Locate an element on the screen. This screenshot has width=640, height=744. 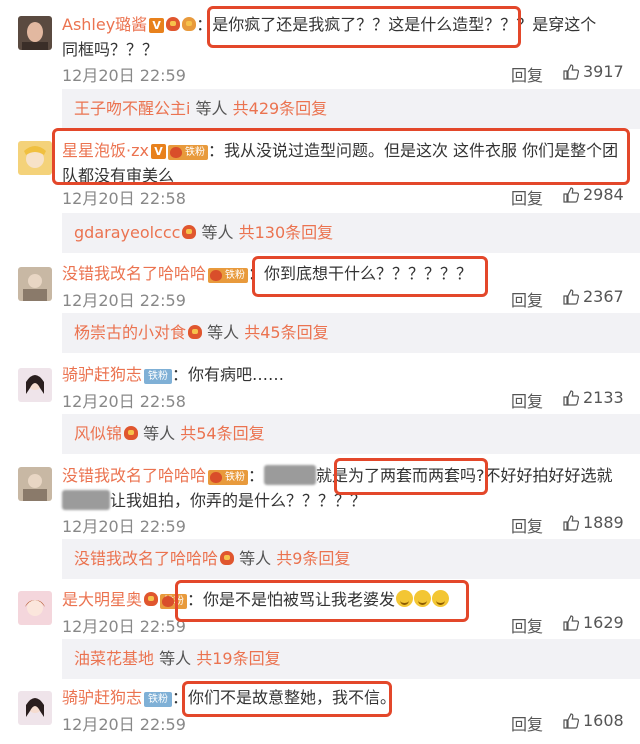
thread-count: 共54条回复 is located at coordinates (222, 433).